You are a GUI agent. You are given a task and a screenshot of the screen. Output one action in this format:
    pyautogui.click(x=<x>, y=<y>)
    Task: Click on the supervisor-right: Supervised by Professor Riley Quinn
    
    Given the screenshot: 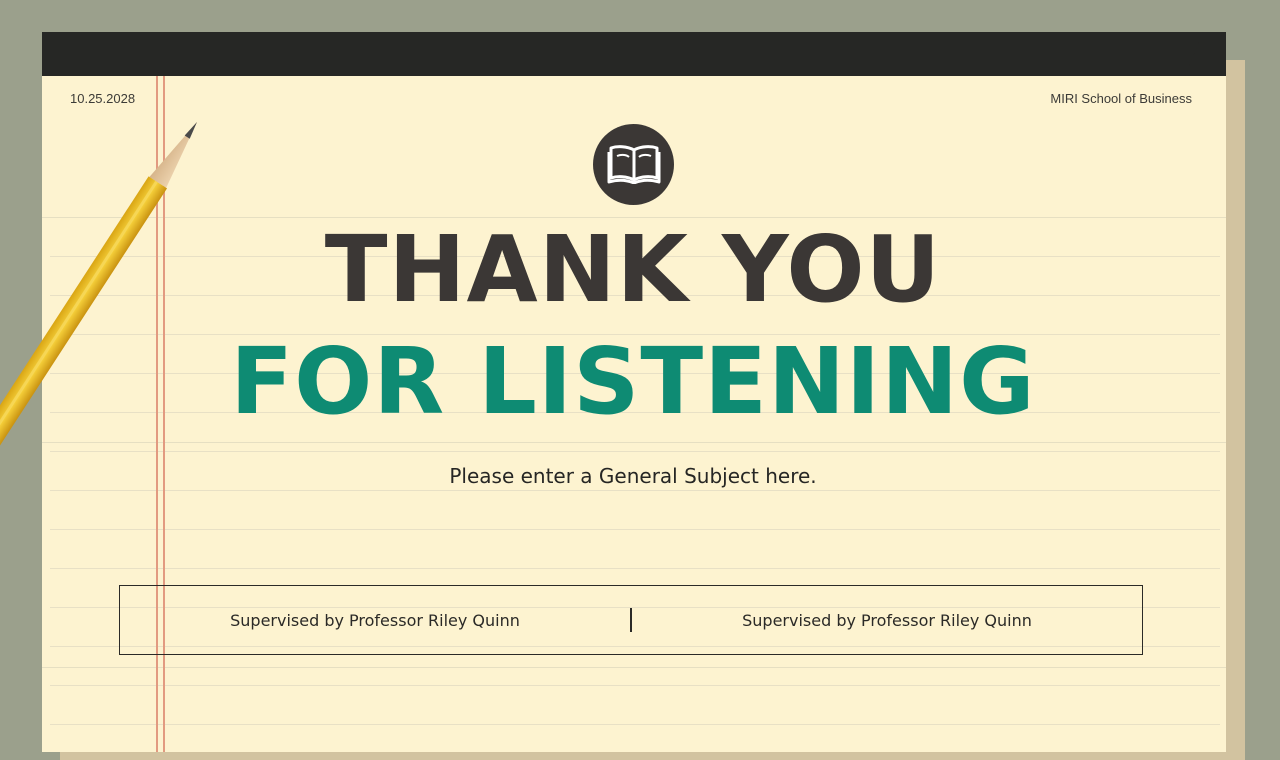 What is the action you would take?
    pyautogui.click(x=887, y=620)
    